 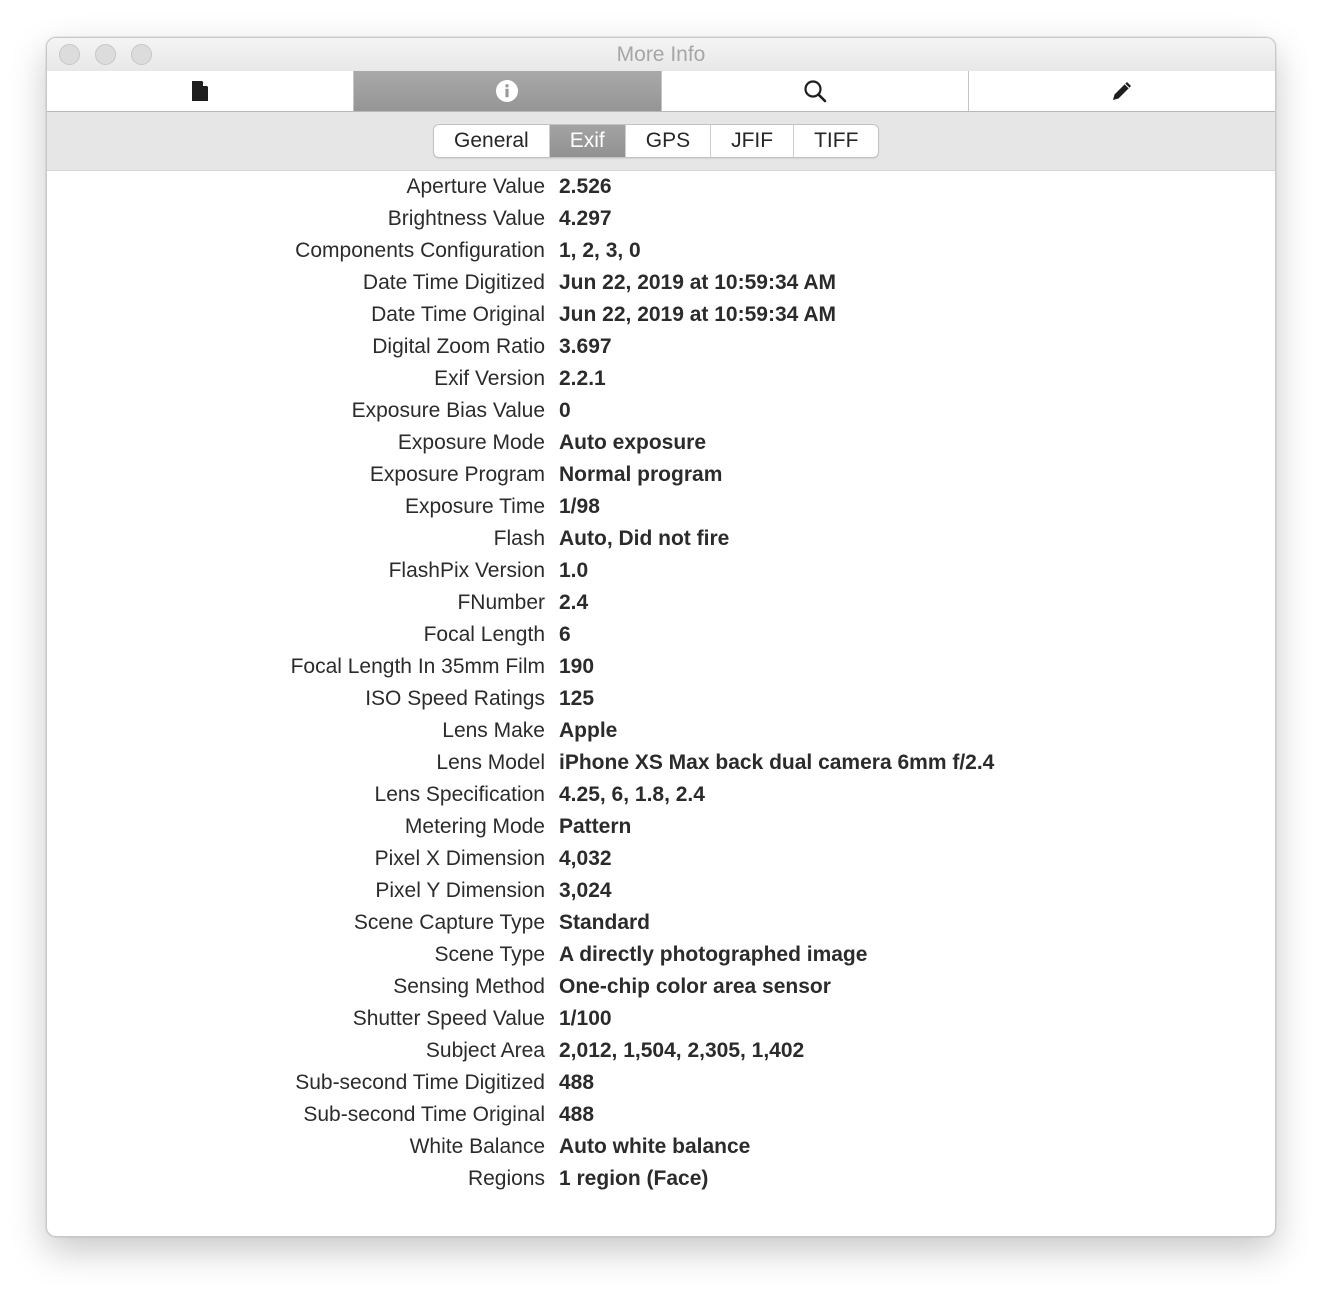 What do you see at coordinates (453, 282) in the screenshot?
I see `property-label: Date Time Digitized` at bounding box center [453, 282].